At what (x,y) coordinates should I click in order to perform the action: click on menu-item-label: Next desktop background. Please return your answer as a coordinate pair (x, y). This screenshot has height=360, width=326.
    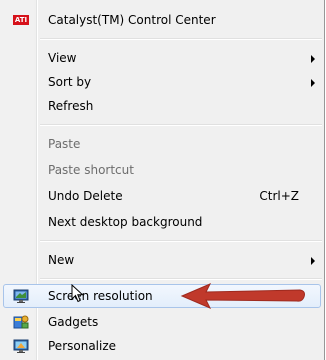
    Looking at the image, I should click on (125, 222).